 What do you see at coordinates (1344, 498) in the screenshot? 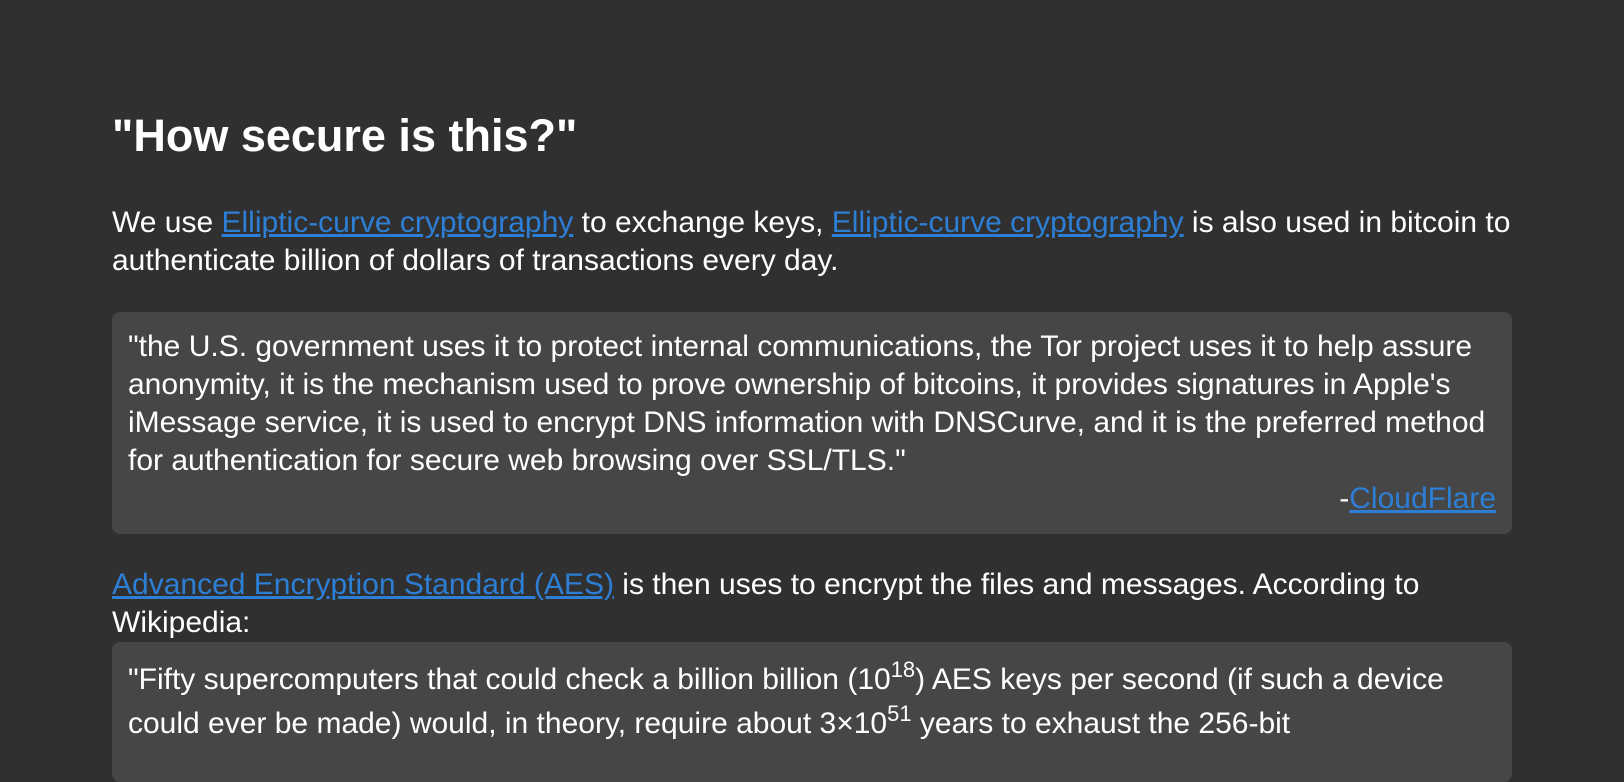
I see `attribution-dash: -` at bounding box center [1344, 498].